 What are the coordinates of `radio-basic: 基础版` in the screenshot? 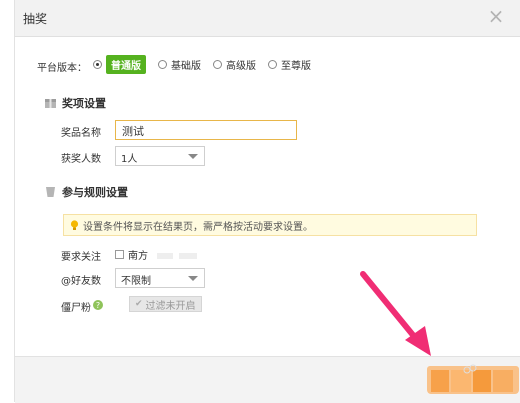 It's located at (179, 64).